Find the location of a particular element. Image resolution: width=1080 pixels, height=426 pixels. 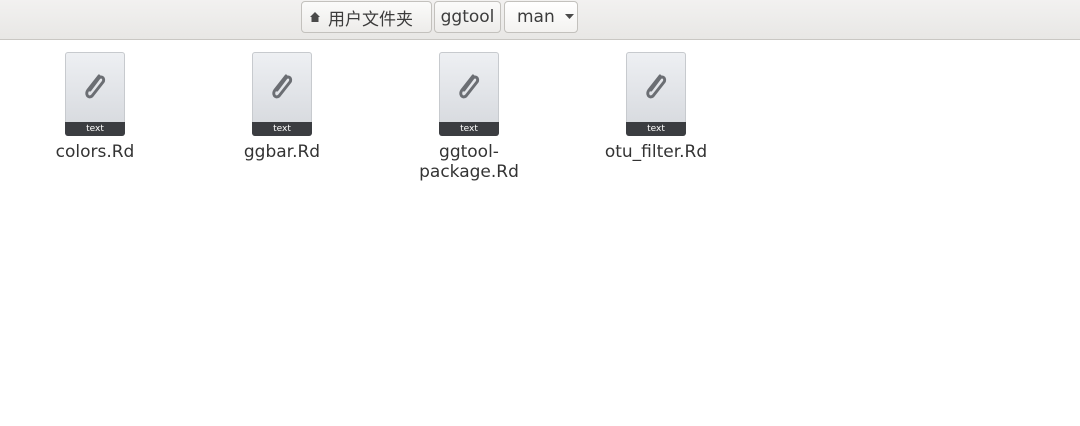

breadcrumb-ggtool: ggtool is located at coordinates (467, 17).